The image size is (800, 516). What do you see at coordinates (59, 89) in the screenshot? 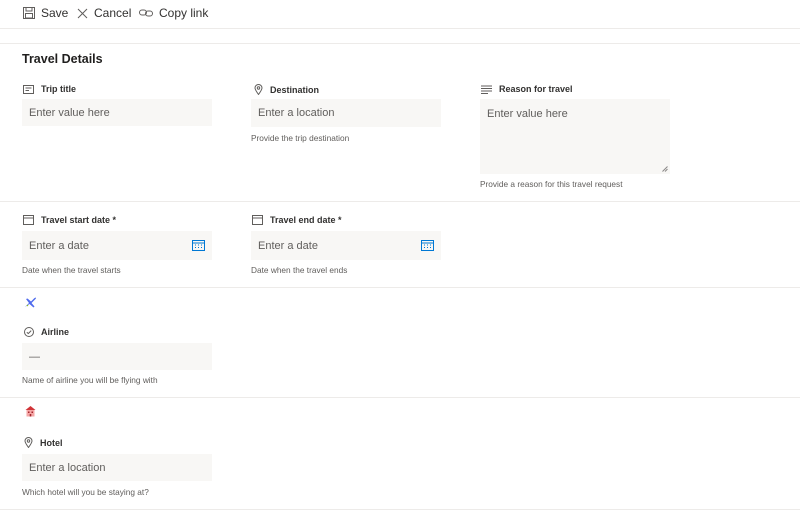
I see `trip-title-label-text: Trip title` at bounding box center [59, 89].